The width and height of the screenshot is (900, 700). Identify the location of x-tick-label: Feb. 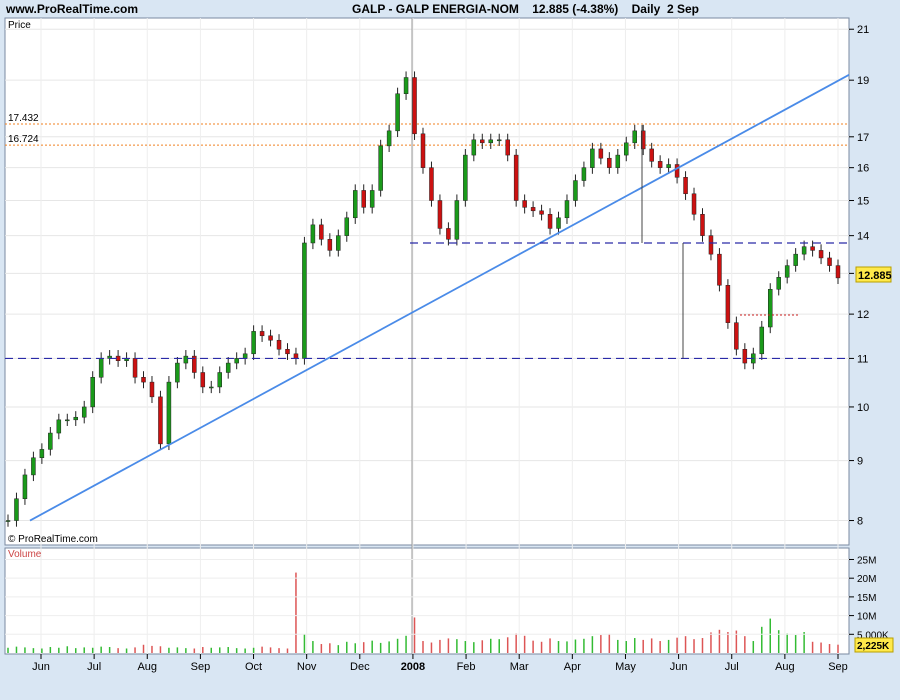
(466, 667).